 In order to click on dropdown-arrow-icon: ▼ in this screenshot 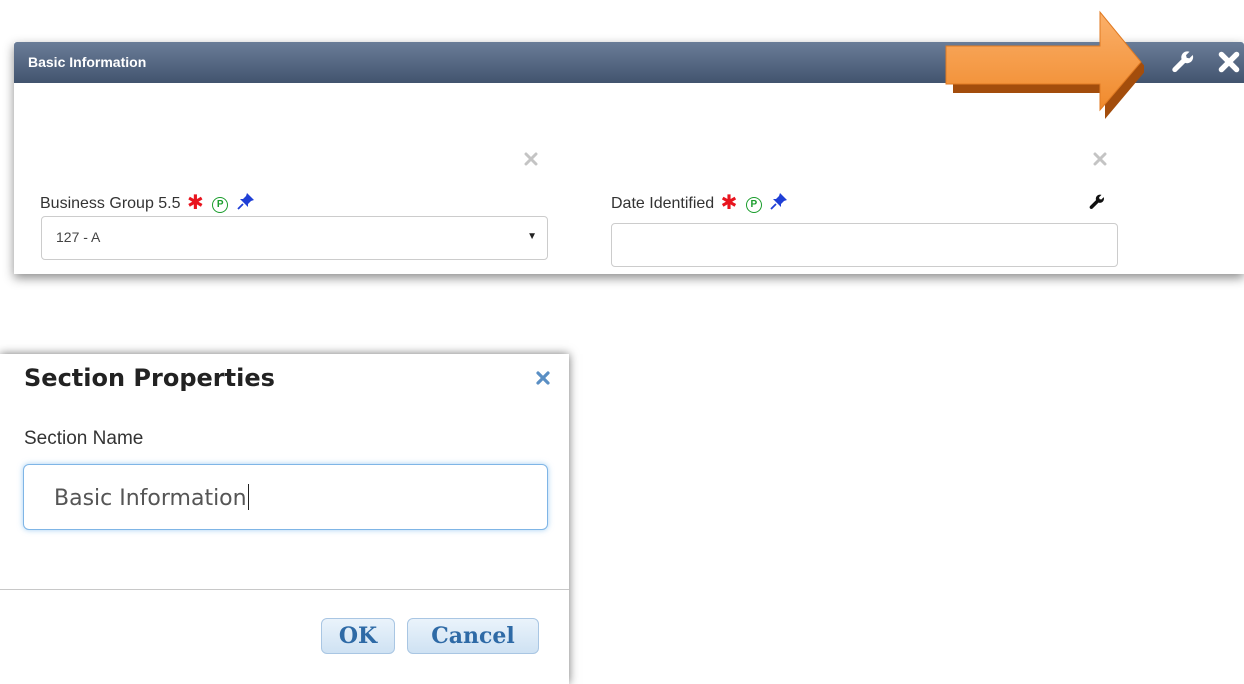, I will do `click(532, 236)`.